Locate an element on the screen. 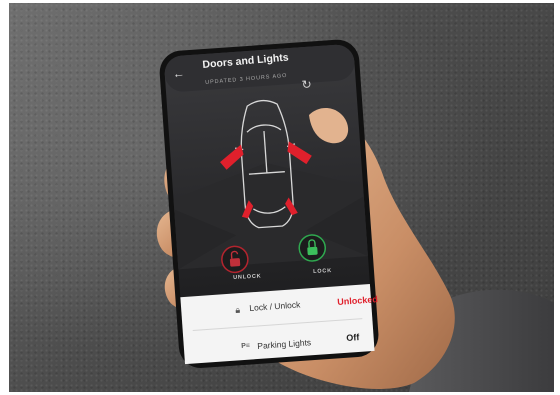 Image resolution: width=560 pixels, height=395 pixels. lock-button-label: LOCK is located at coordinates (322, 271).